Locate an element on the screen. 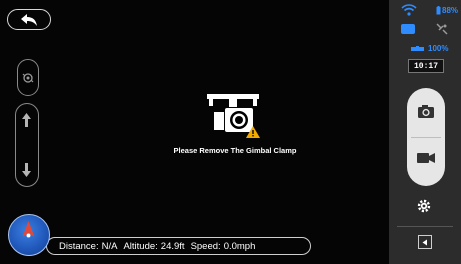 Image resolution: width=461 pixels, height=264 pixels. photo-camera-icon is located at coordinates (426, 111).